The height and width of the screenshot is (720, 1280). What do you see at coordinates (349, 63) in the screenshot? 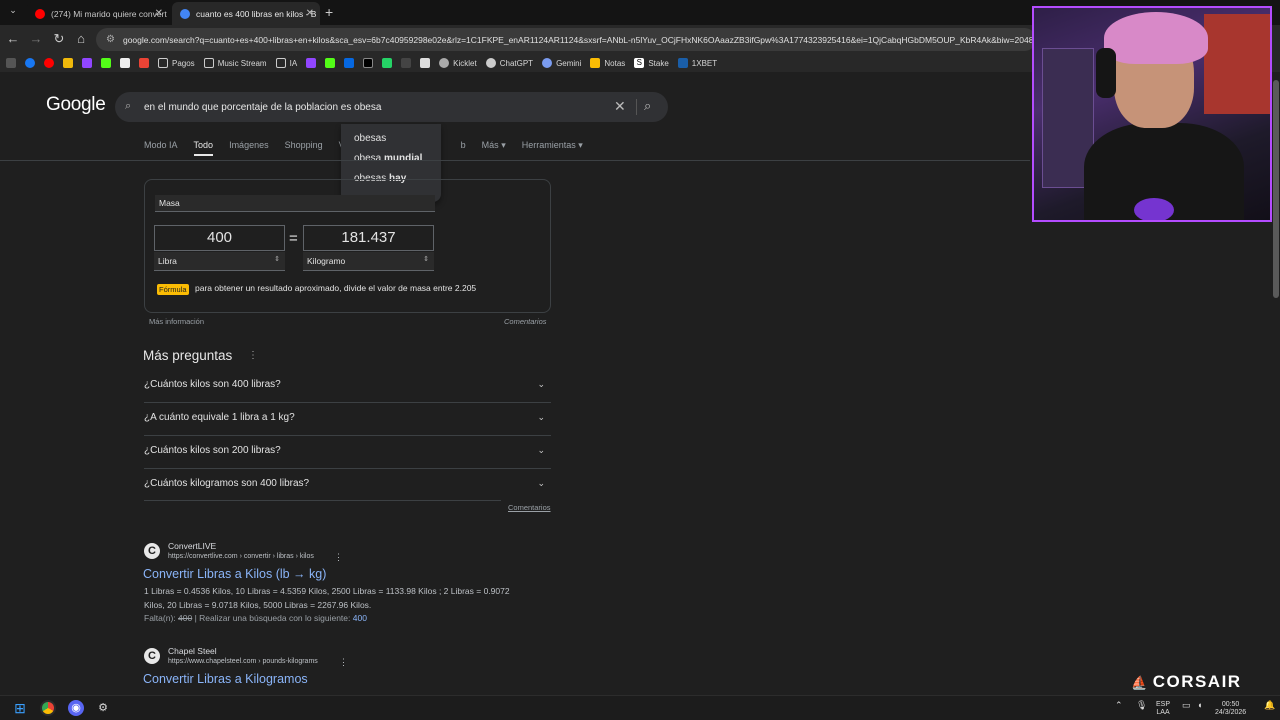
I see `meta-icon` at bounding box center [349, 63].